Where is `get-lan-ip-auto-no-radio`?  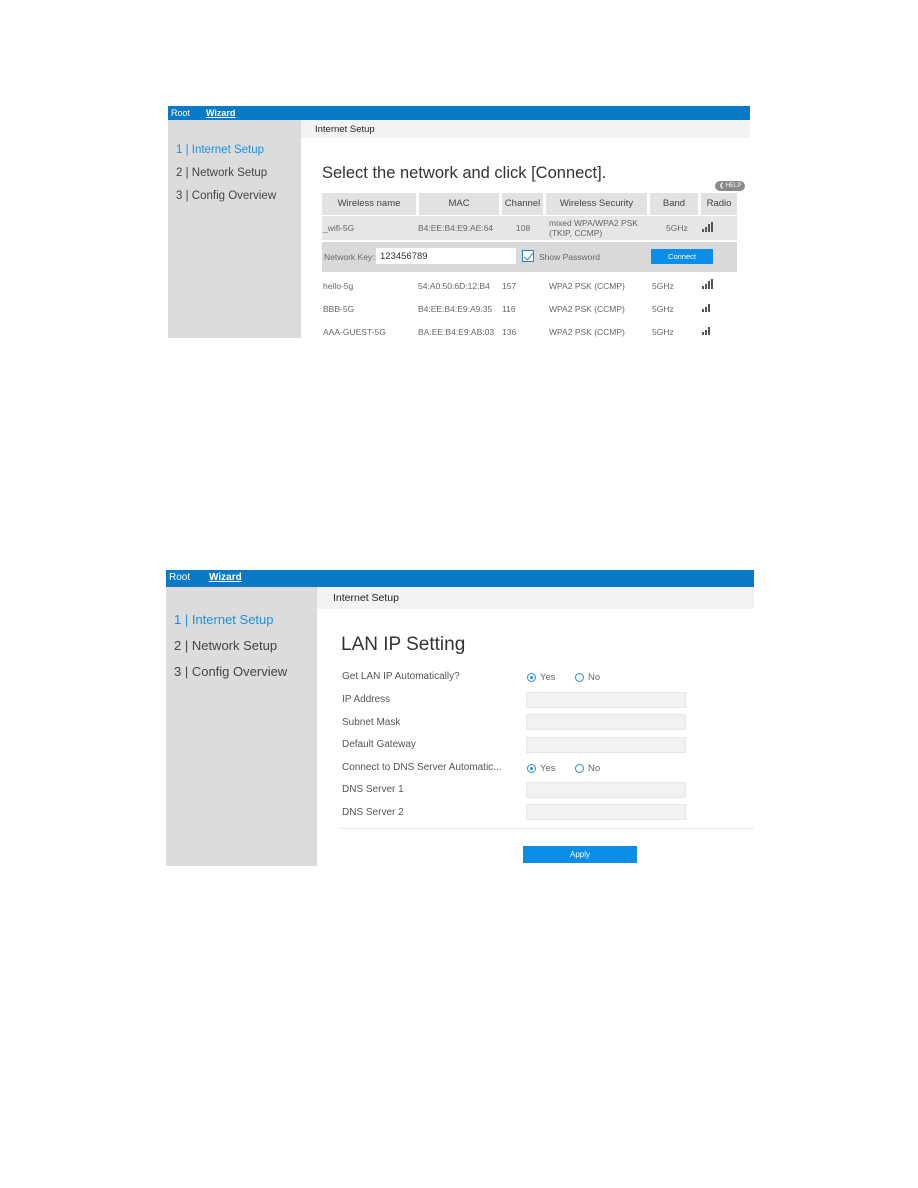
get-lan-ip-auto-no-radio is located at coordinates (579, 677).